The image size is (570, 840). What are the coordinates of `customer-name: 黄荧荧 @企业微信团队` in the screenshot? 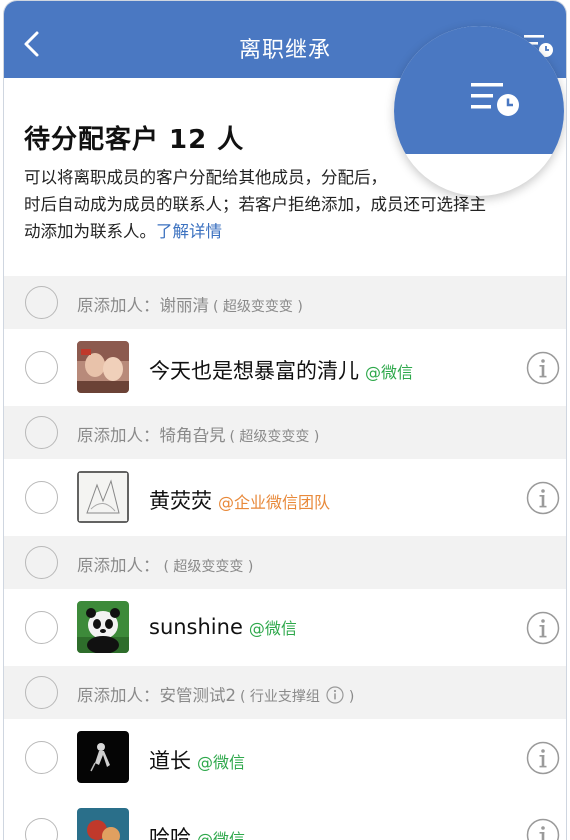 It's located at (240, 501).